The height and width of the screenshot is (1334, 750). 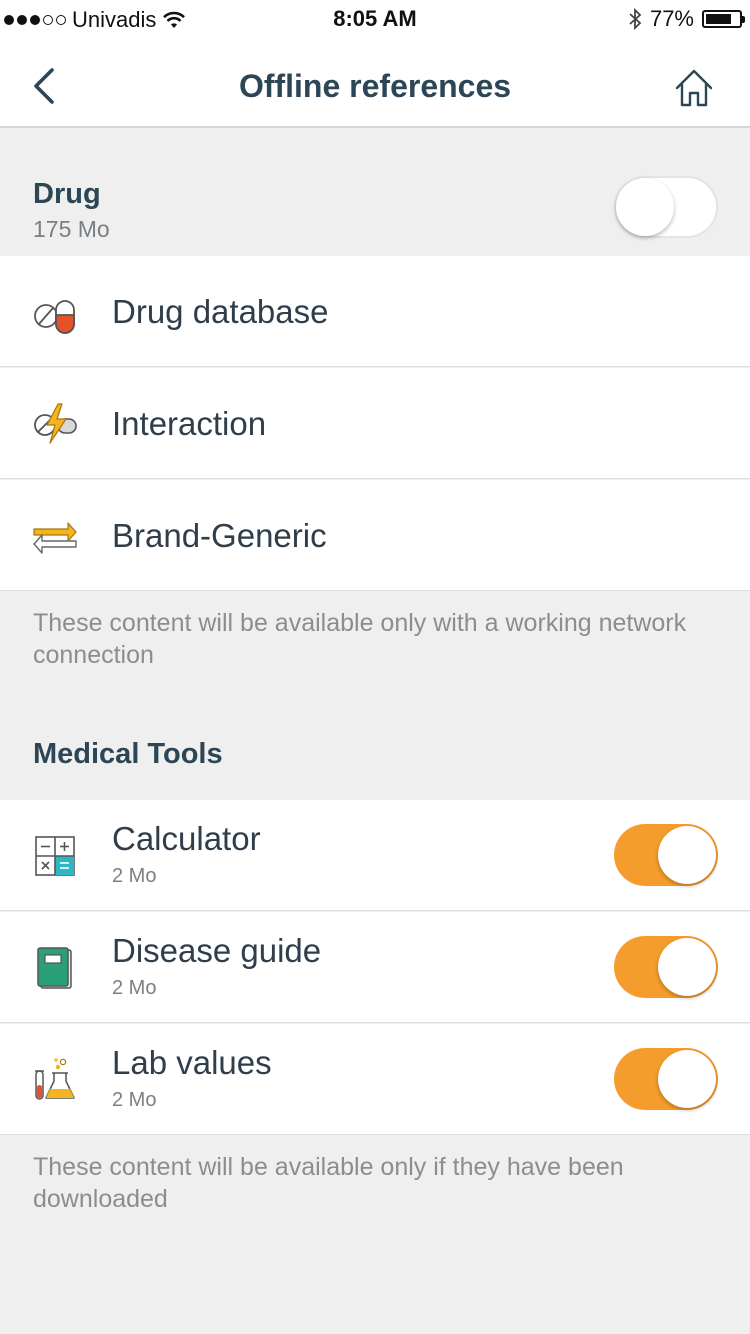 I want to click on list-item-label: Disease guide, so click(x=217, y=950).